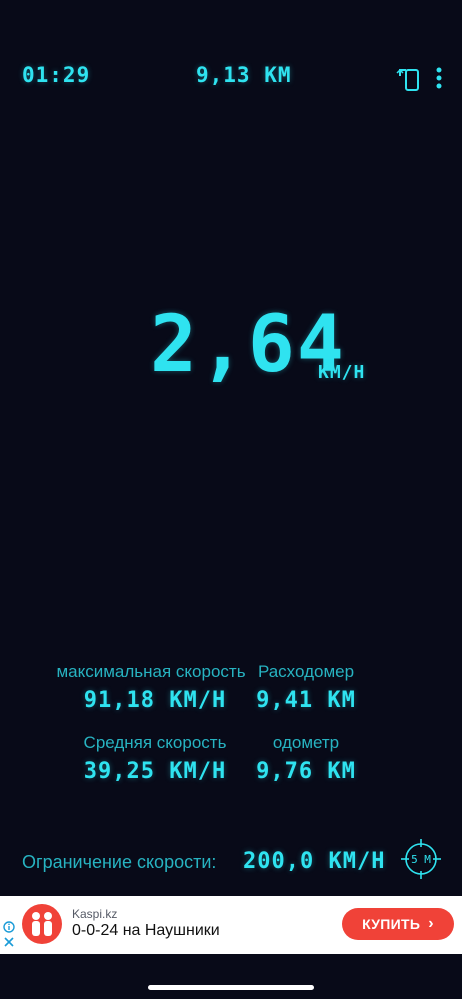  Describe the element at coordinates (155, 742) in the screenshot. I see `avg-speed-label: Средняя скорость` at that location.